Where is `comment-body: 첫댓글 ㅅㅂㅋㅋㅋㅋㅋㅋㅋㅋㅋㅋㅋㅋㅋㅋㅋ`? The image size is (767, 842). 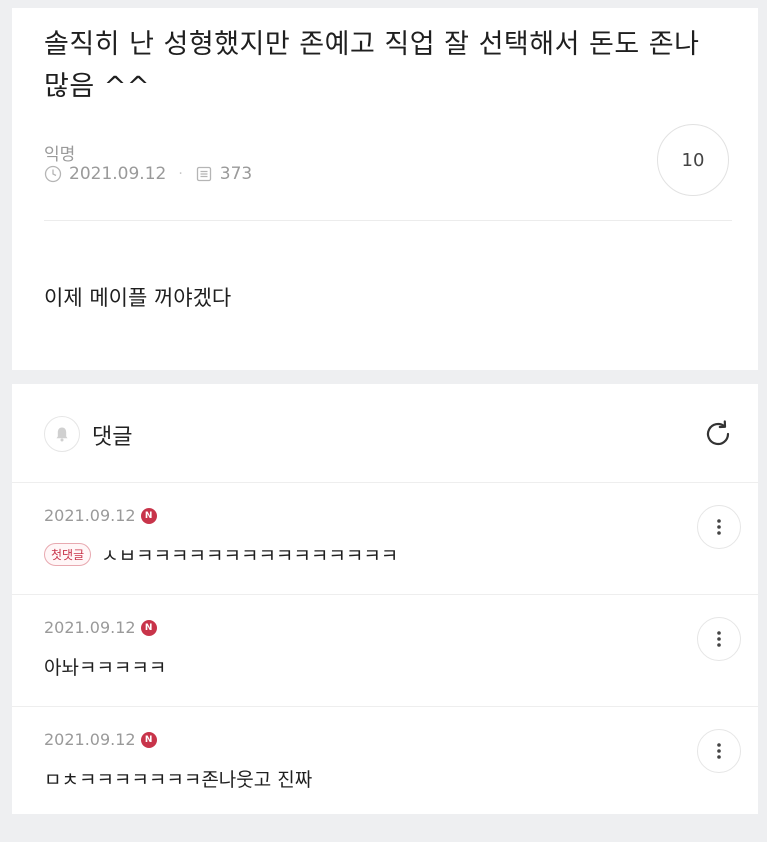 comment-body: 첫댓글 ㅅㅂㅋㅋㅋㅋㅋㅋㅋㅋㅋㅋㅋㅋㅋㅋㅋ is located at coordinates (221, 554).